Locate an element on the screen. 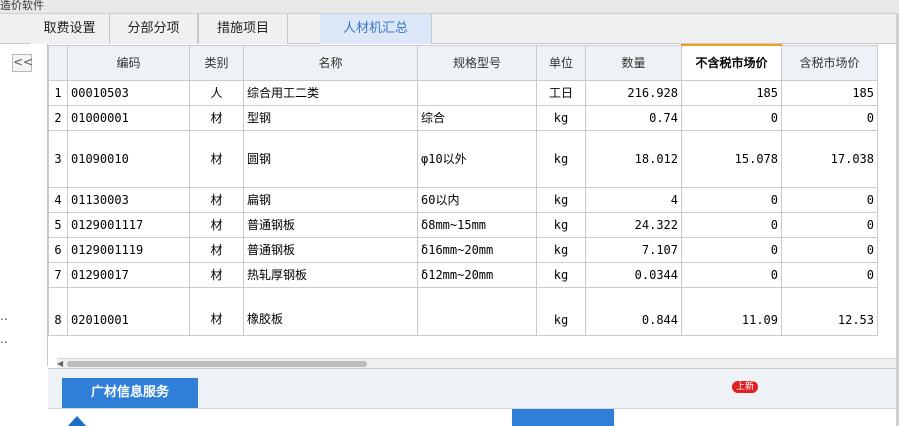 The image size is (899, 426). cell-quantity: 4 is located at coordinates (633, 199).